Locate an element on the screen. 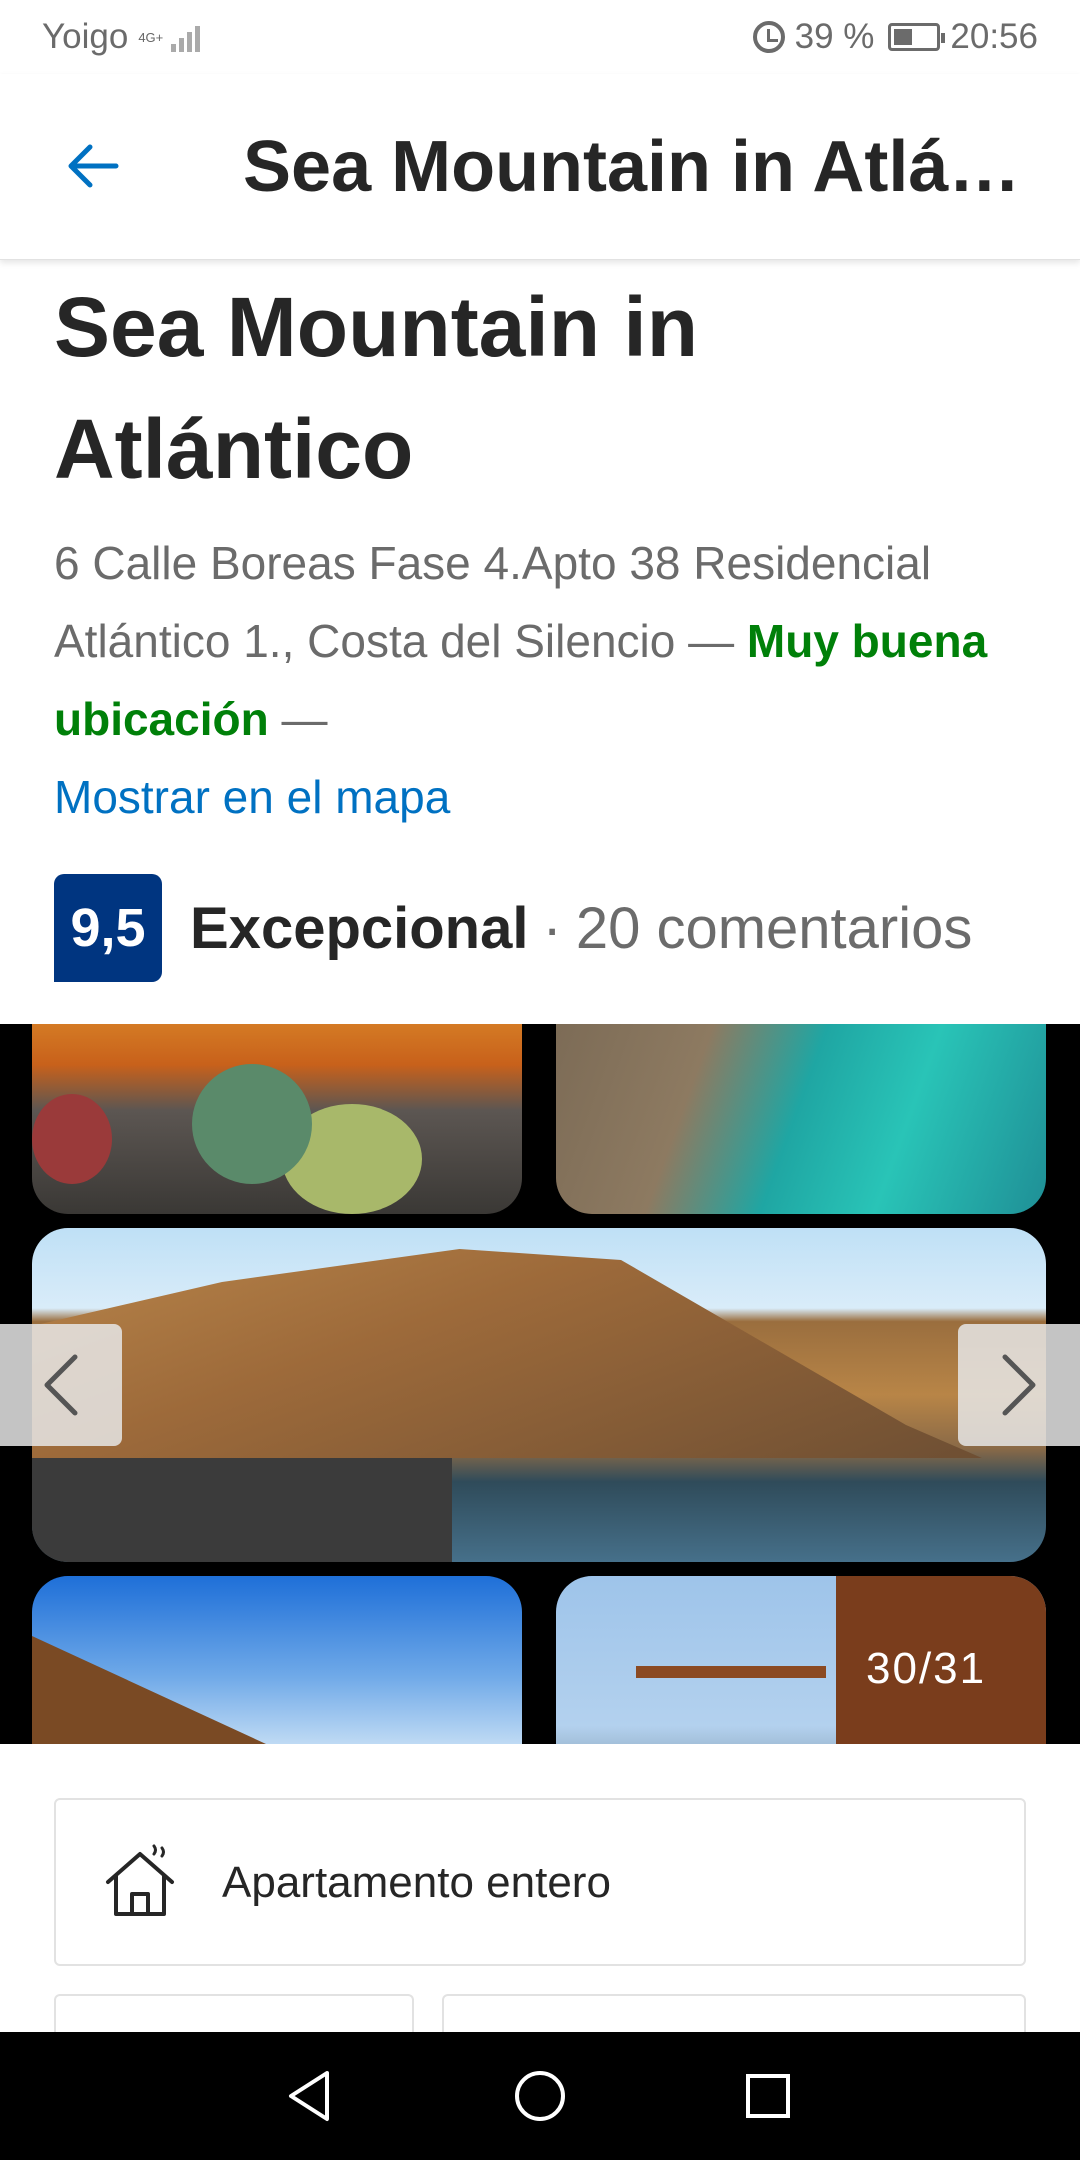 Image resolution: width=1080 pixels, height=2160 pixels. status-bar: Yoigo 4G+ 39 % 20:56 is located at coordinates (540, 37).